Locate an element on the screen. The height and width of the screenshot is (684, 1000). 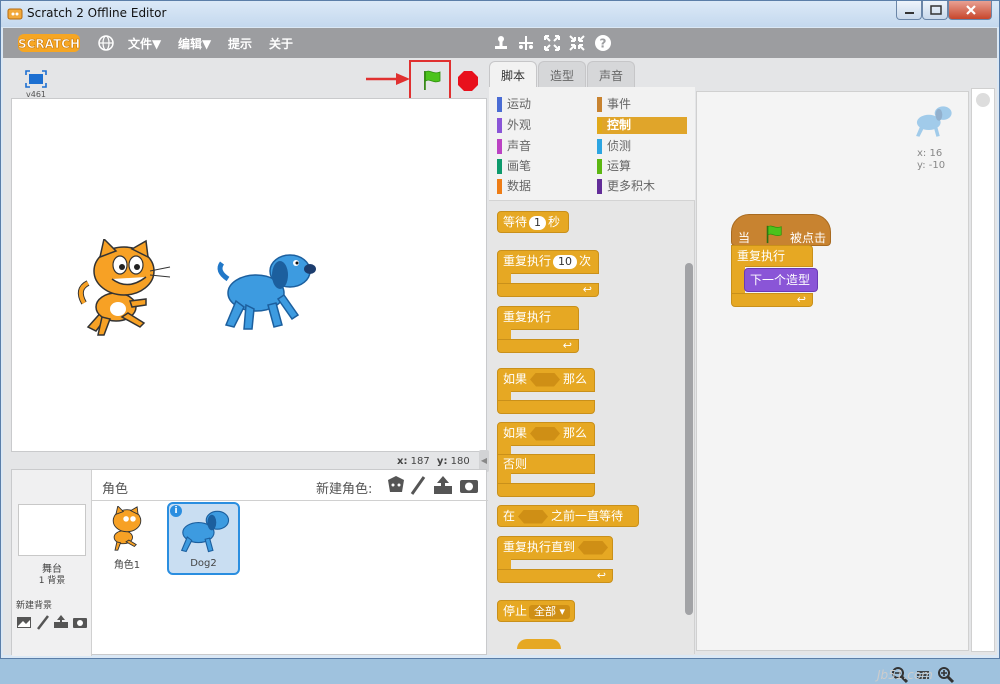
shrink-icon is located at coordinates (577, 43).